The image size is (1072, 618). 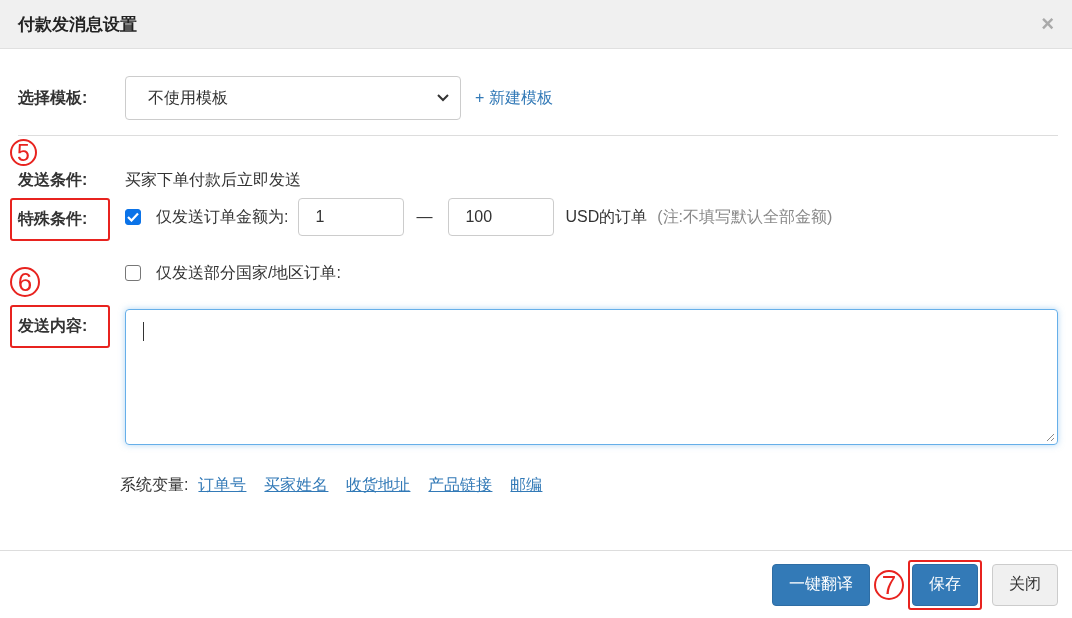 What do you see at coordinates (60, 326) in the screenshot?
I see `field-label: 发送内容:` at bounding box center [60, 326].